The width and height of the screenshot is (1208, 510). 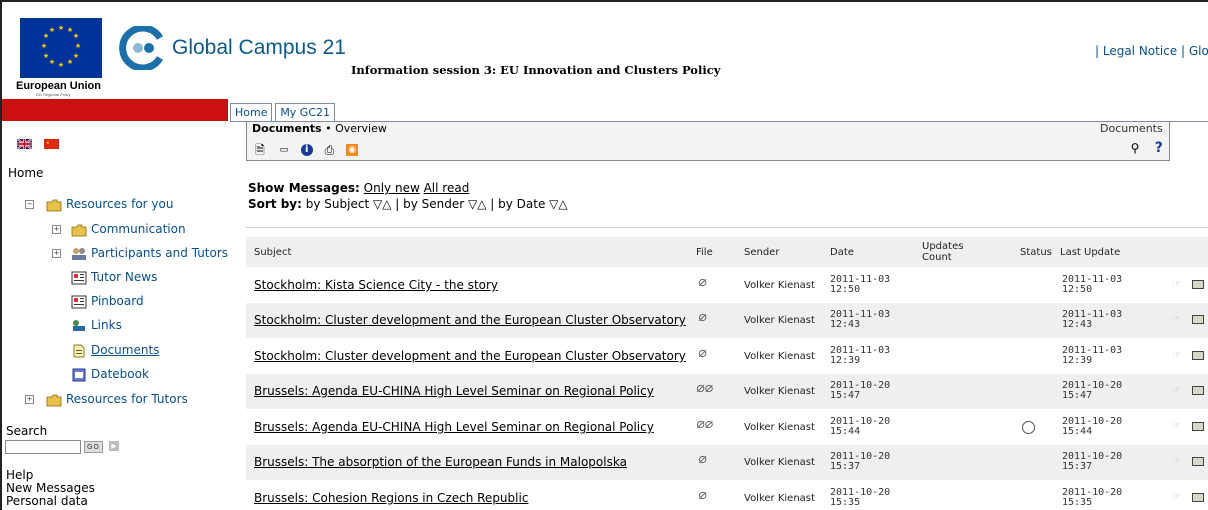 What do you see at coordinates (140, 253) in the screenshot?
I see `sidebar-item-participants: + Participants and Tutors` at bounding box center [140, 253].